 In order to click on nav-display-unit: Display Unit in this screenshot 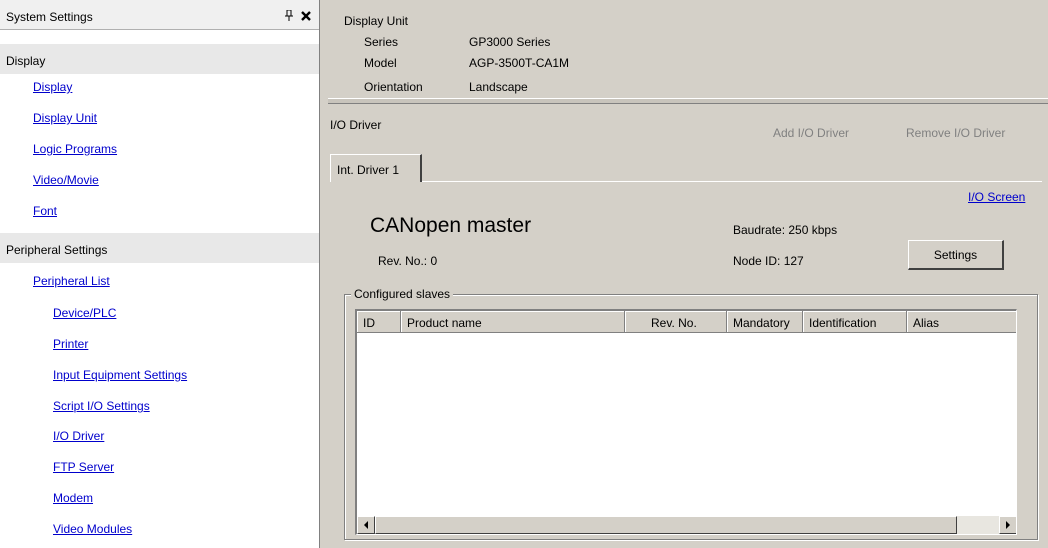, I will do `click(65, 118)`.